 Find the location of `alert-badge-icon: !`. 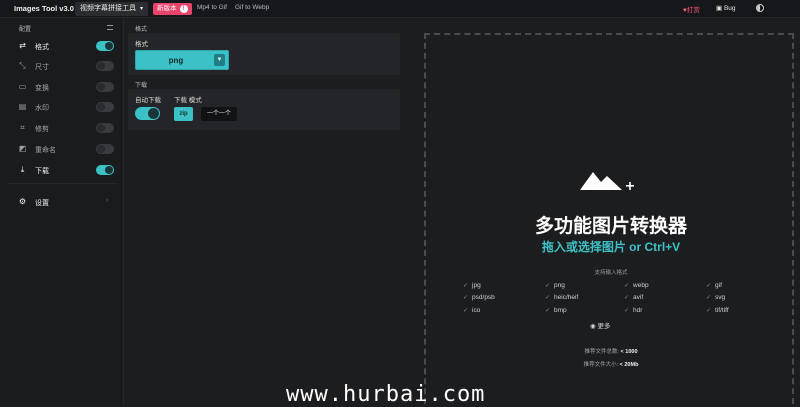

alert-badge-icon: ! is located at coordinates (183, 9).